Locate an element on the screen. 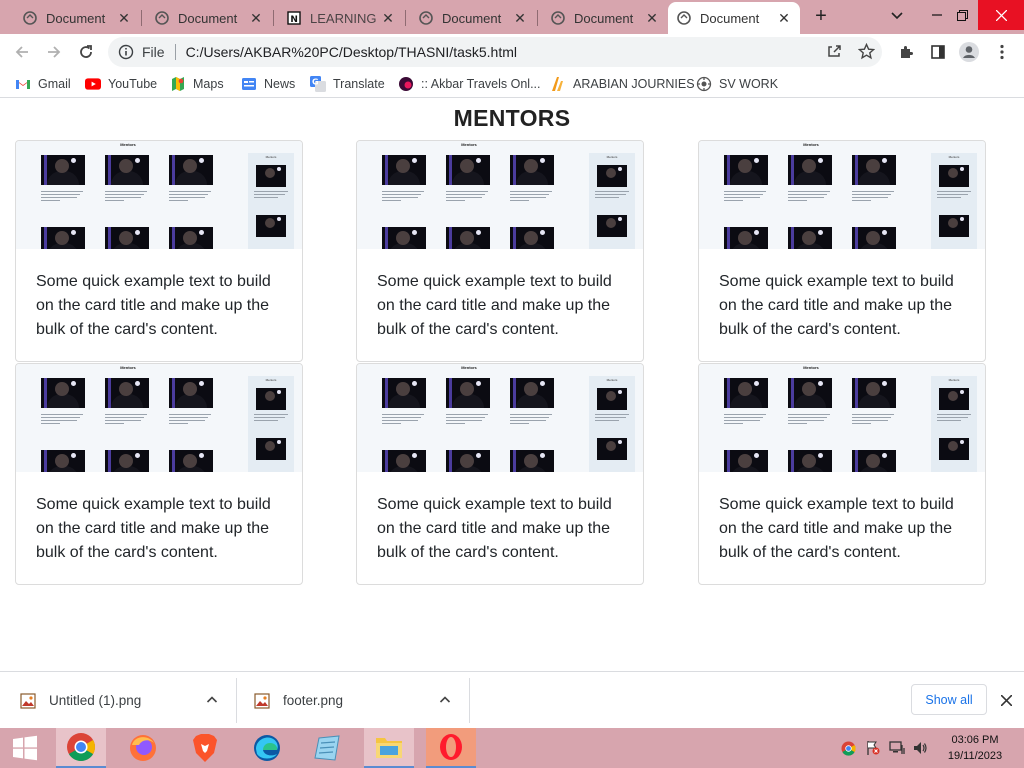  tab-learning: N LEARNING FI ✕ is located at coordinates (341, 18).